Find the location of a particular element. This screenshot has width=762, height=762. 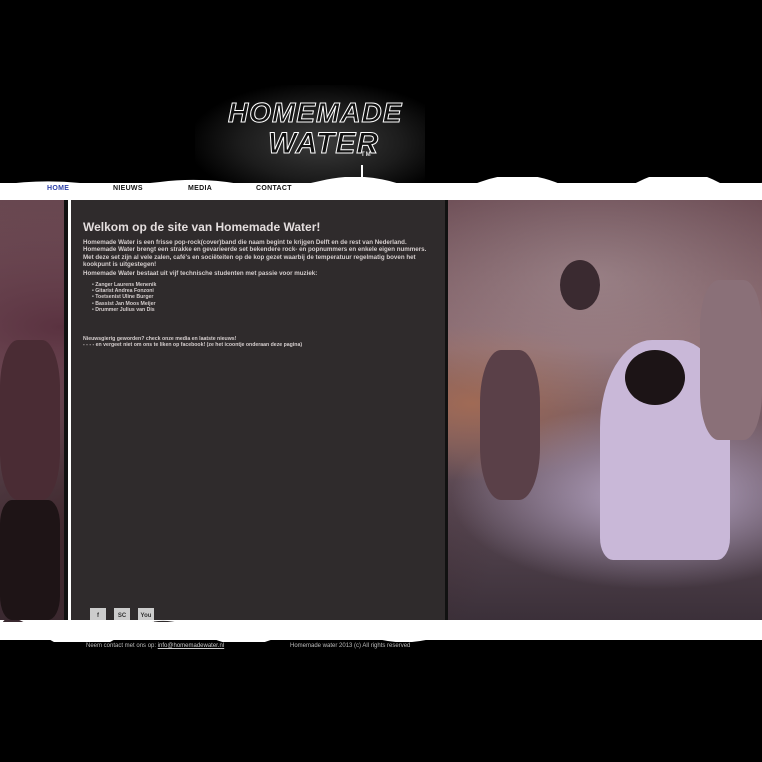

band-member-silhouette is located at coordinates (731, 360).